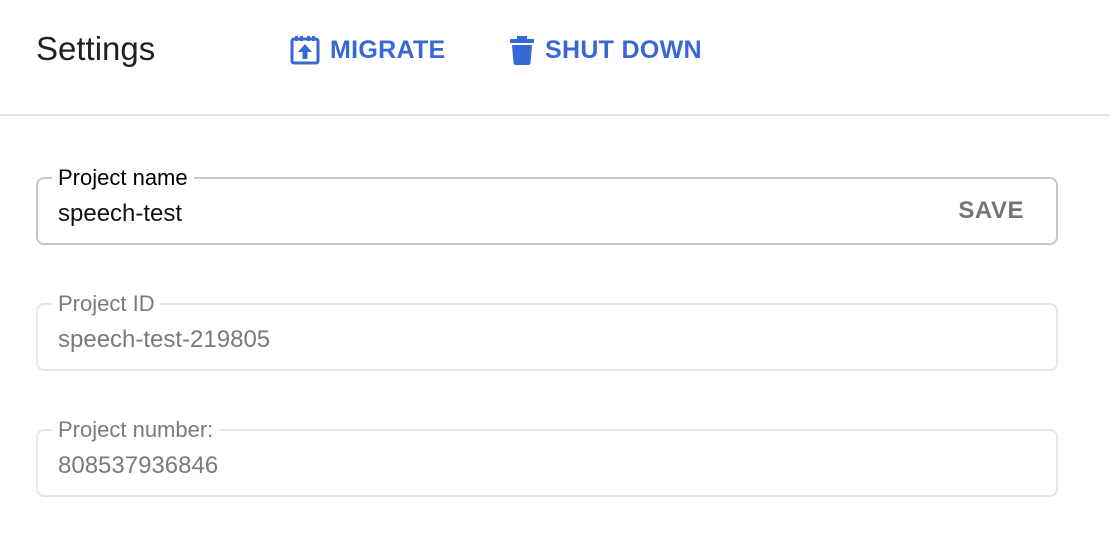 The image size is (1110, 538). I want to click on project-name-label: Project name, so click(123, 178).